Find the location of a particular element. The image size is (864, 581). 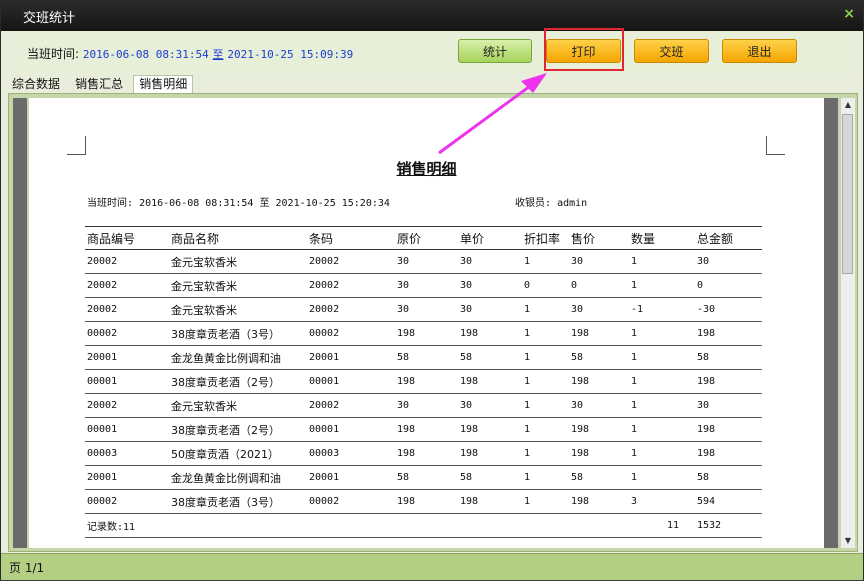

status-bar: 页 1/1 is located at coordinates (432, 566).